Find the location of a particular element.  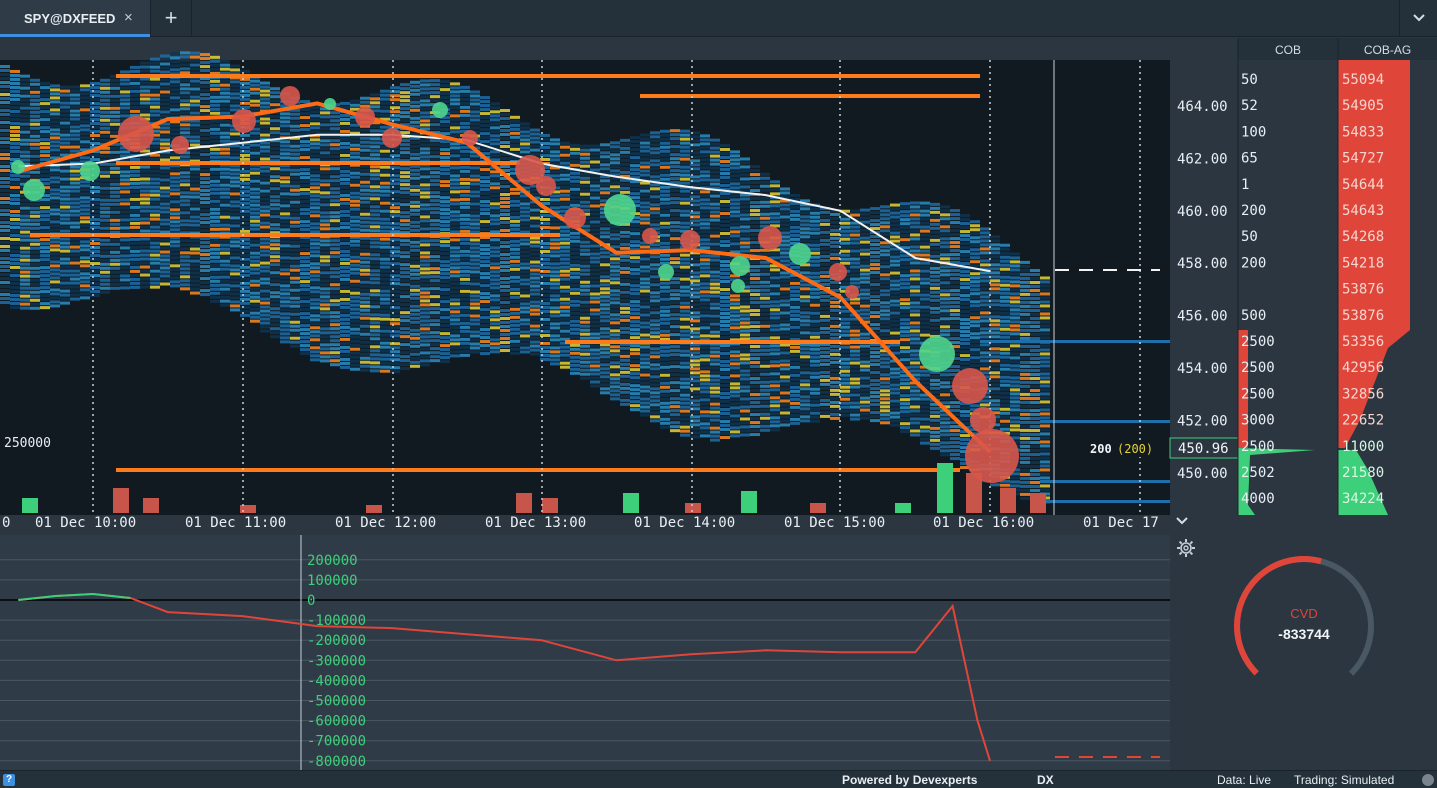

chevron-down-icon is located at coordinates (1418, 18).